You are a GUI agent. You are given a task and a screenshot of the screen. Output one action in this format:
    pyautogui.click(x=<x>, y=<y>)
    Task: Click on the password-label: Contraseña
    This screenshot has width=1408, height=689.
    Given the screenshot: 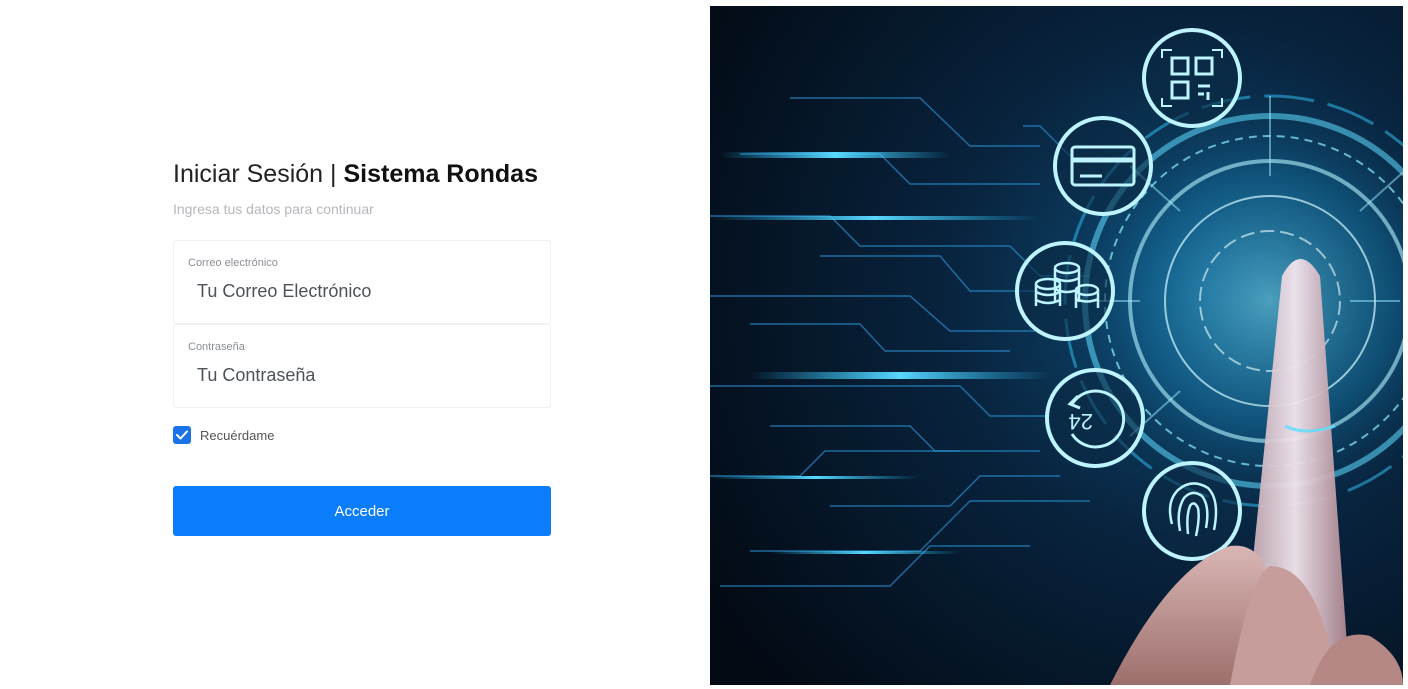 What is the action you would take?
    pyautogui.click(x=216, y=347)
    